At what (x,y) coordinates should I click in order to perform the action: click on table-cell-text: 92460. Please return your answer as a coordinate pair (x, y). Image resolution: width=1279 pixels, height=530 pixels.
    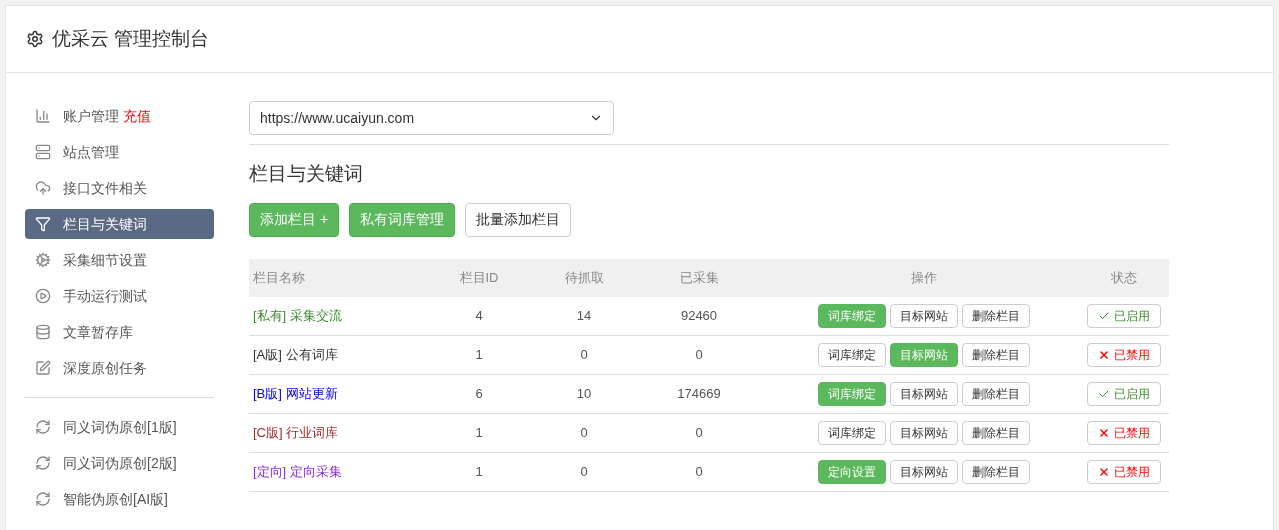
    Looking at the image, I should click on (699, 315).